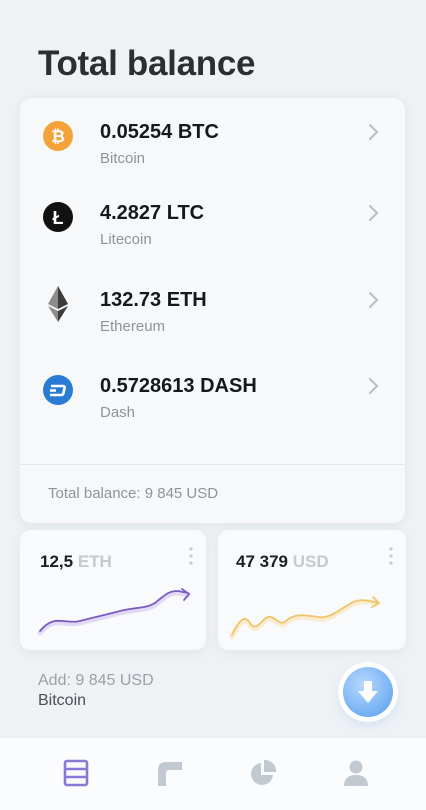 Image resolution: width=426 pixels, height=810 pixels. I want to click on tab-list, so click(76, 773).